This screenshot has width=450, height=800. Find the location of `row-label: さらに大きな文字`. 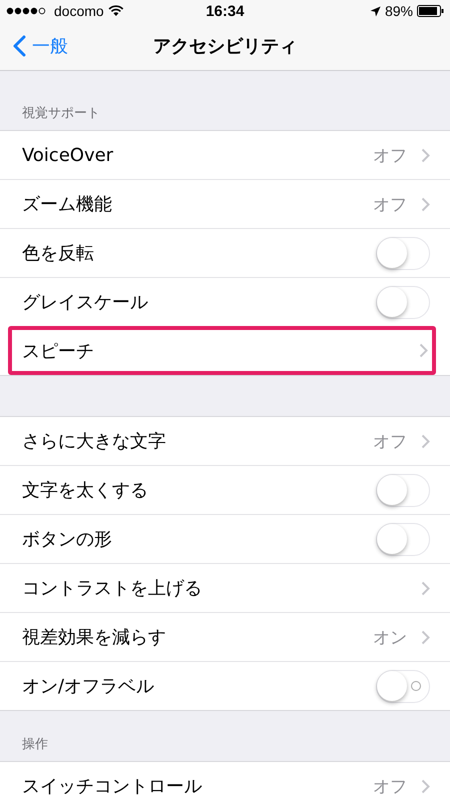

row-label: さらに大きな文字 is located at coordinates (94, 441).